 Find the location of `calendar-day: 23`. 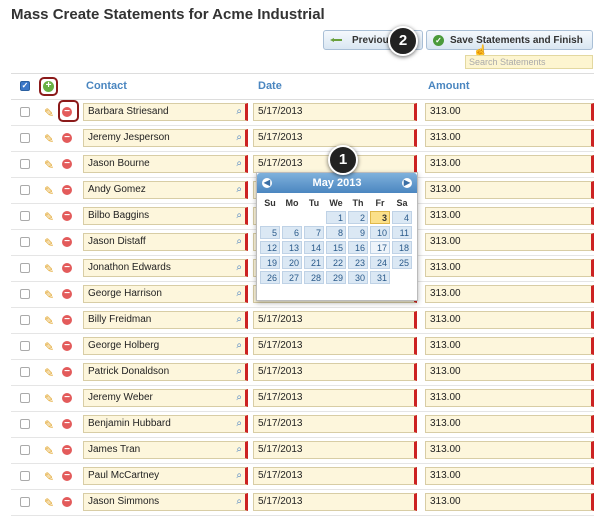

calendar-day: 23 is located at coordinates (358, 262).